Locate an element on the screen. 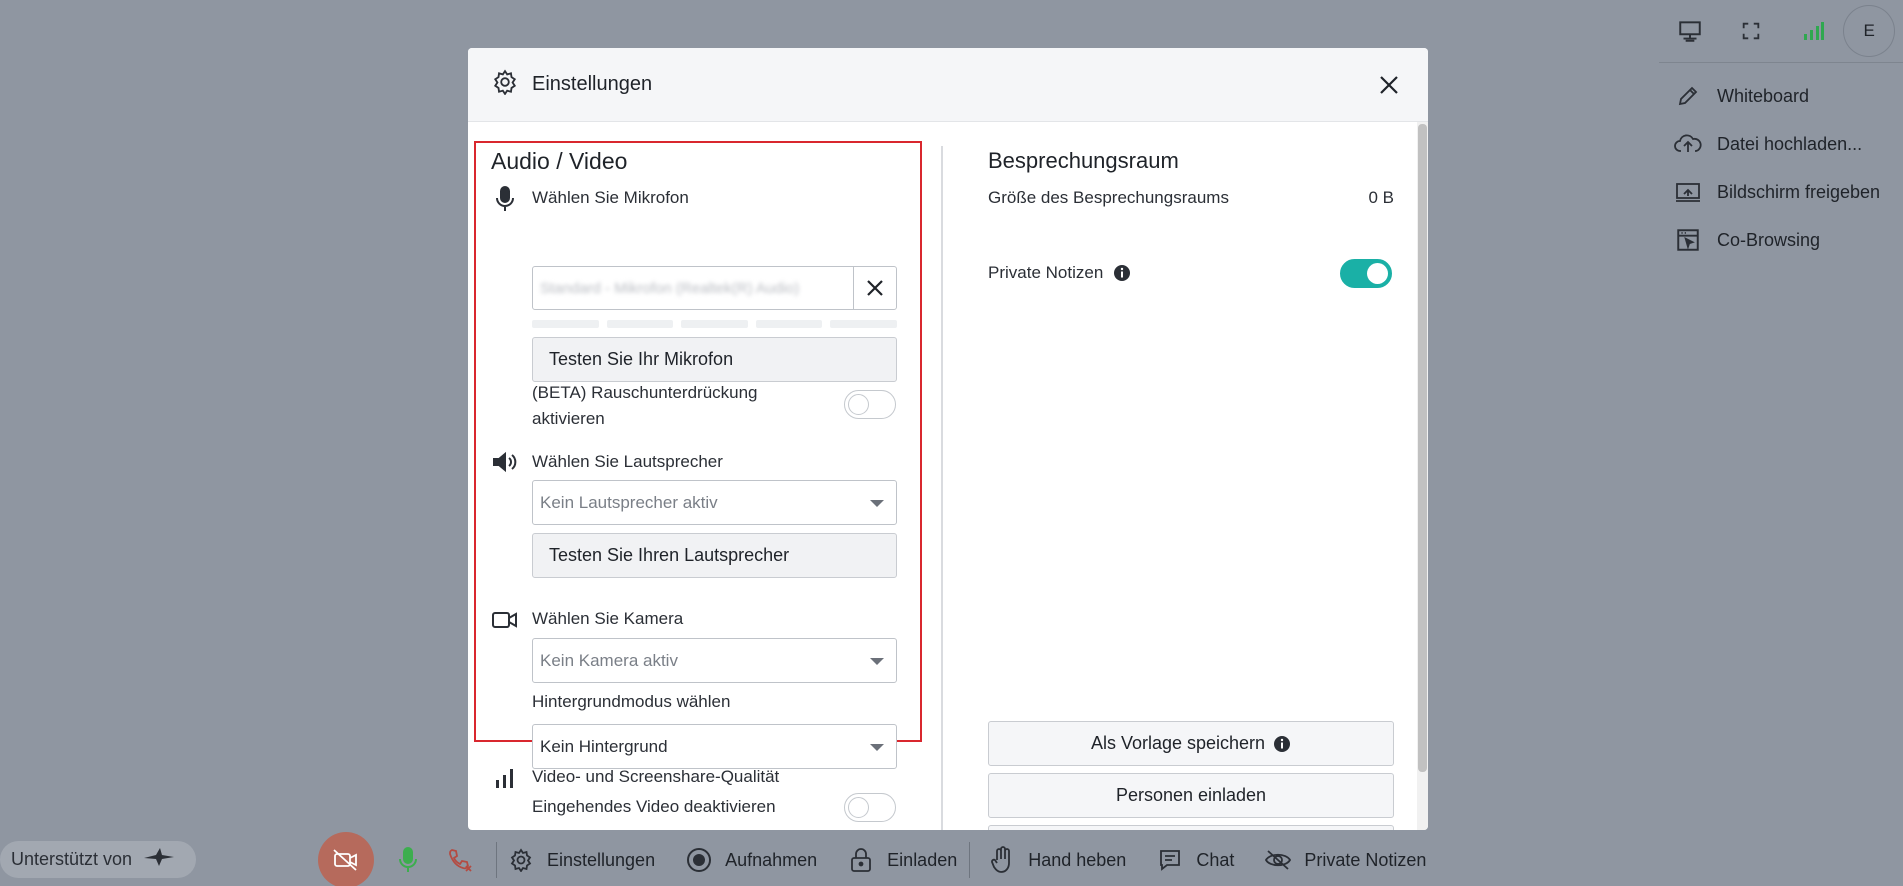 The image size is (1903, 886). private-notes-row: Private Notizen is located at coordinates (1059, 273).